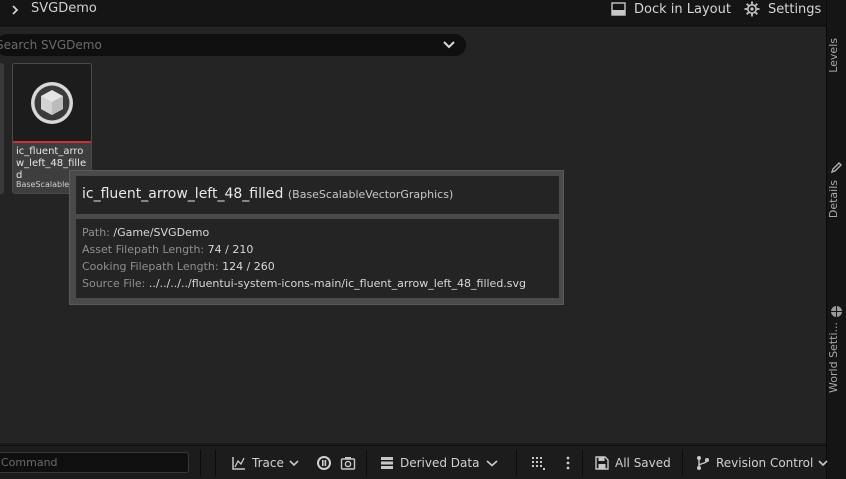 The width and height of the screenshot is (846, 479). Describe the element at coordinates (238, 463) in the screenshot. I see `trace-icon` at that location.